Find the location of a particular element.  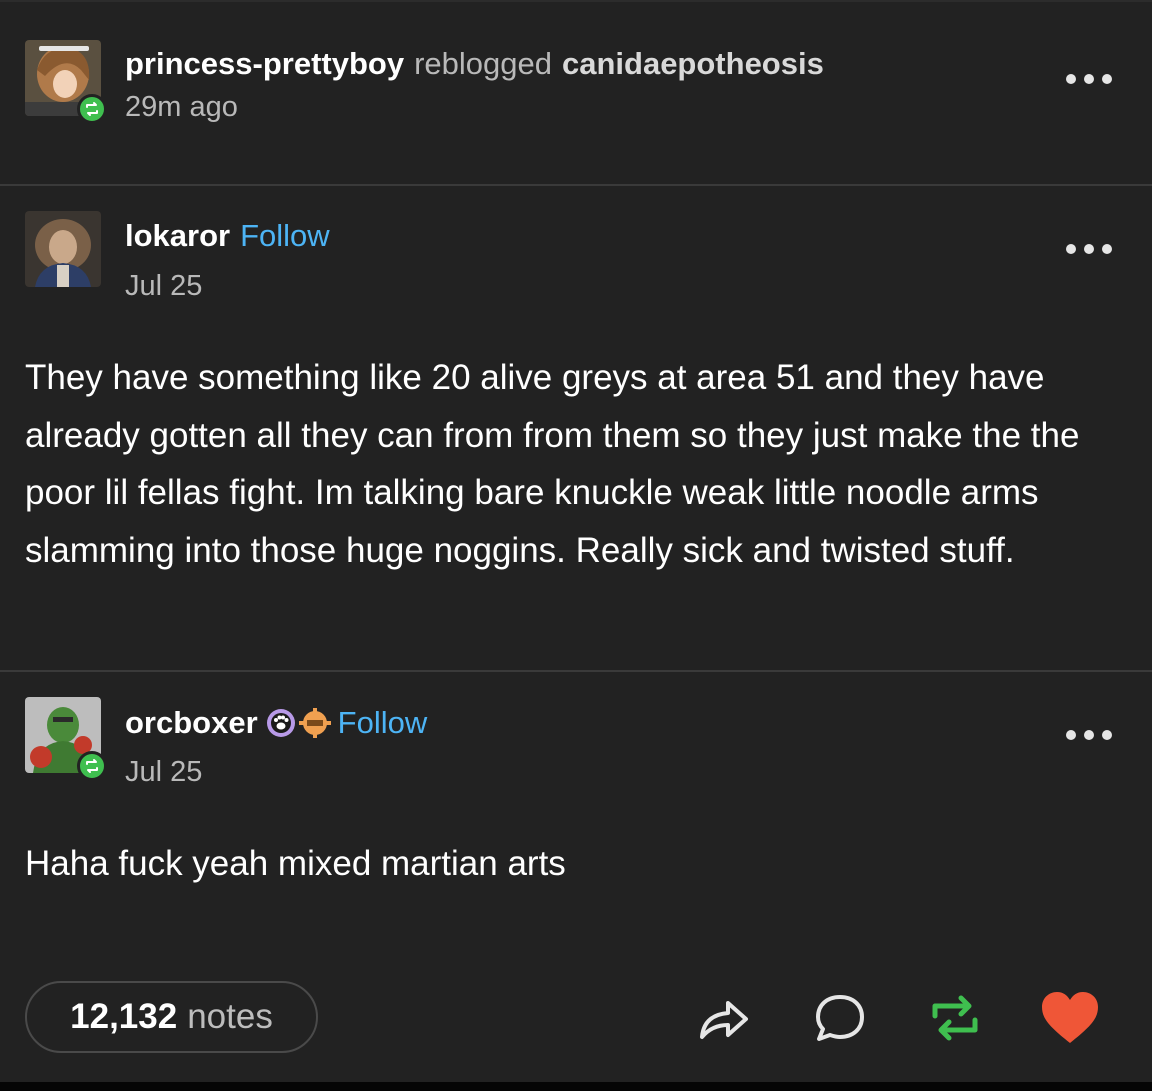

gear-badge-icon is located at coordinates (314, 723).